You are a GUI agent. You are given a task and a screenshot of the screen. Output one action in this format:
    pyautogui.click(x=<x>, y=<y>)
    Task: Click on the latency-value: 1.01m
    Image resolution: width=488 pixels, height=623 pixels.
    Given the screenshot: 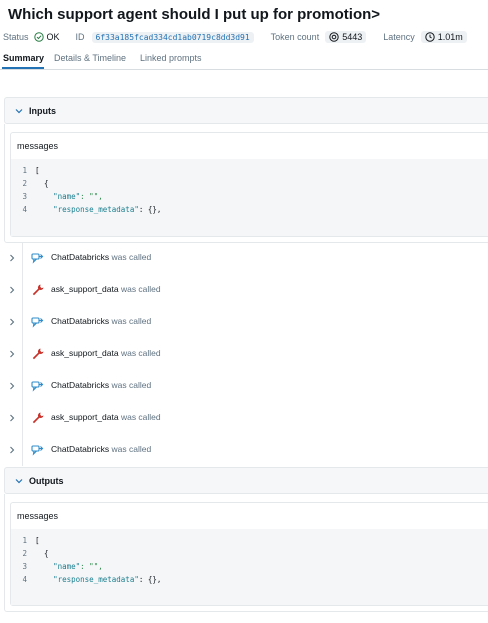 What is the action you would take?
    pyautogui.click(x=450, y=37)
    